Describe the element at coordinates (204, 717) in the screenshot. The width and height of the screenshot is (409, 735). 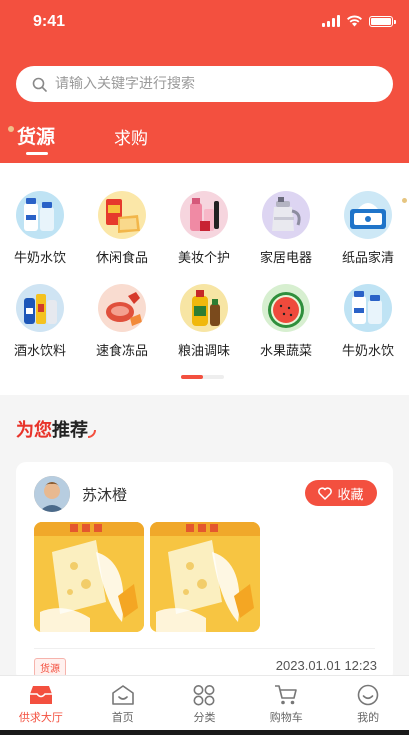
I see `tabbar-label: 分类` at that location.